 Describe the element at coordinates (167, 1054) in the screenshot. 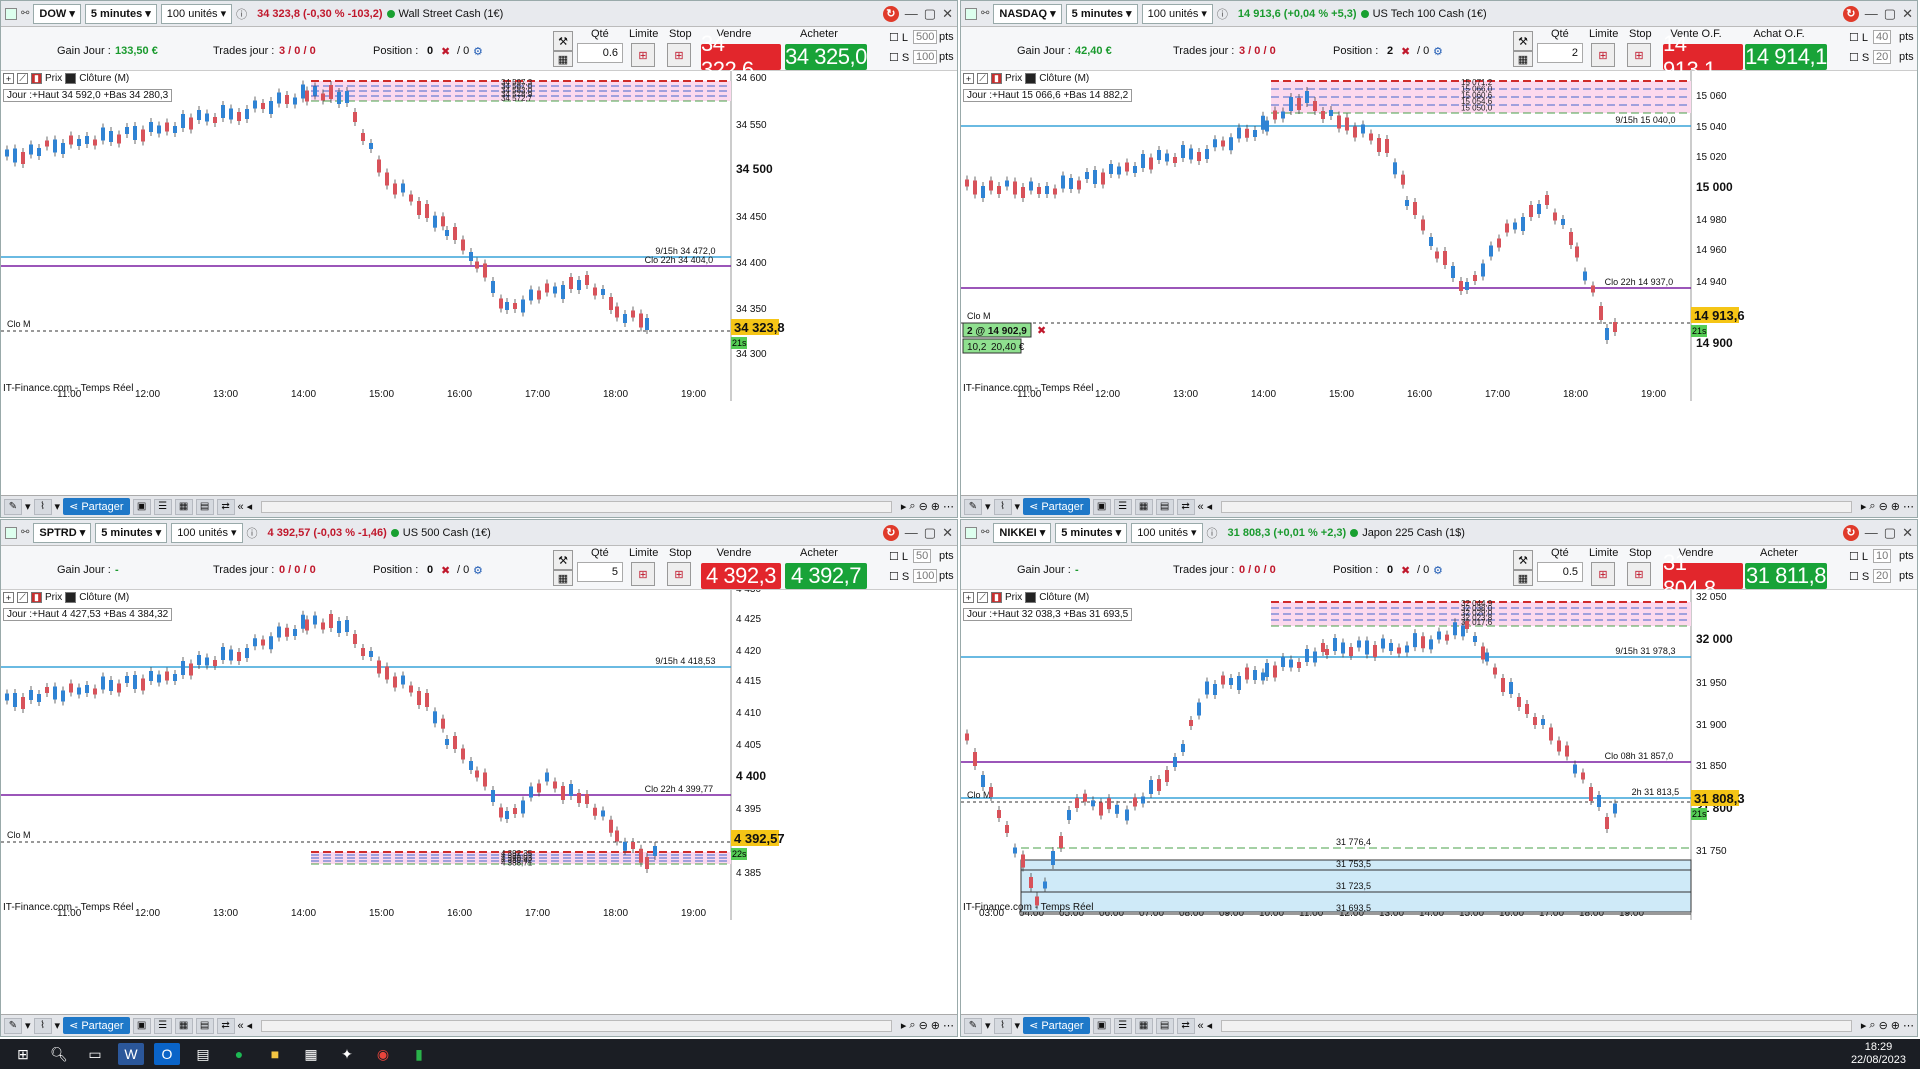

I see `outlook-icon: O` at that location.